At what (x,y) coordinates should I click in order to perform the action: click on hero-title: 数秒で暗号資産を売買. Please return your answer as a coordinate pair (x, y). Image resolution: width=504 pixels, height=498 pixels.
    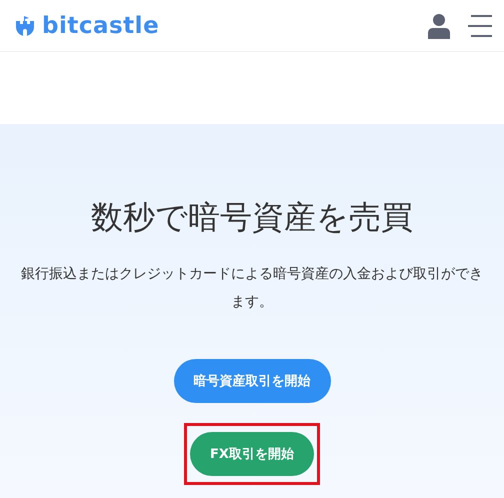
    Looking at the image, I should click on (252, 217).